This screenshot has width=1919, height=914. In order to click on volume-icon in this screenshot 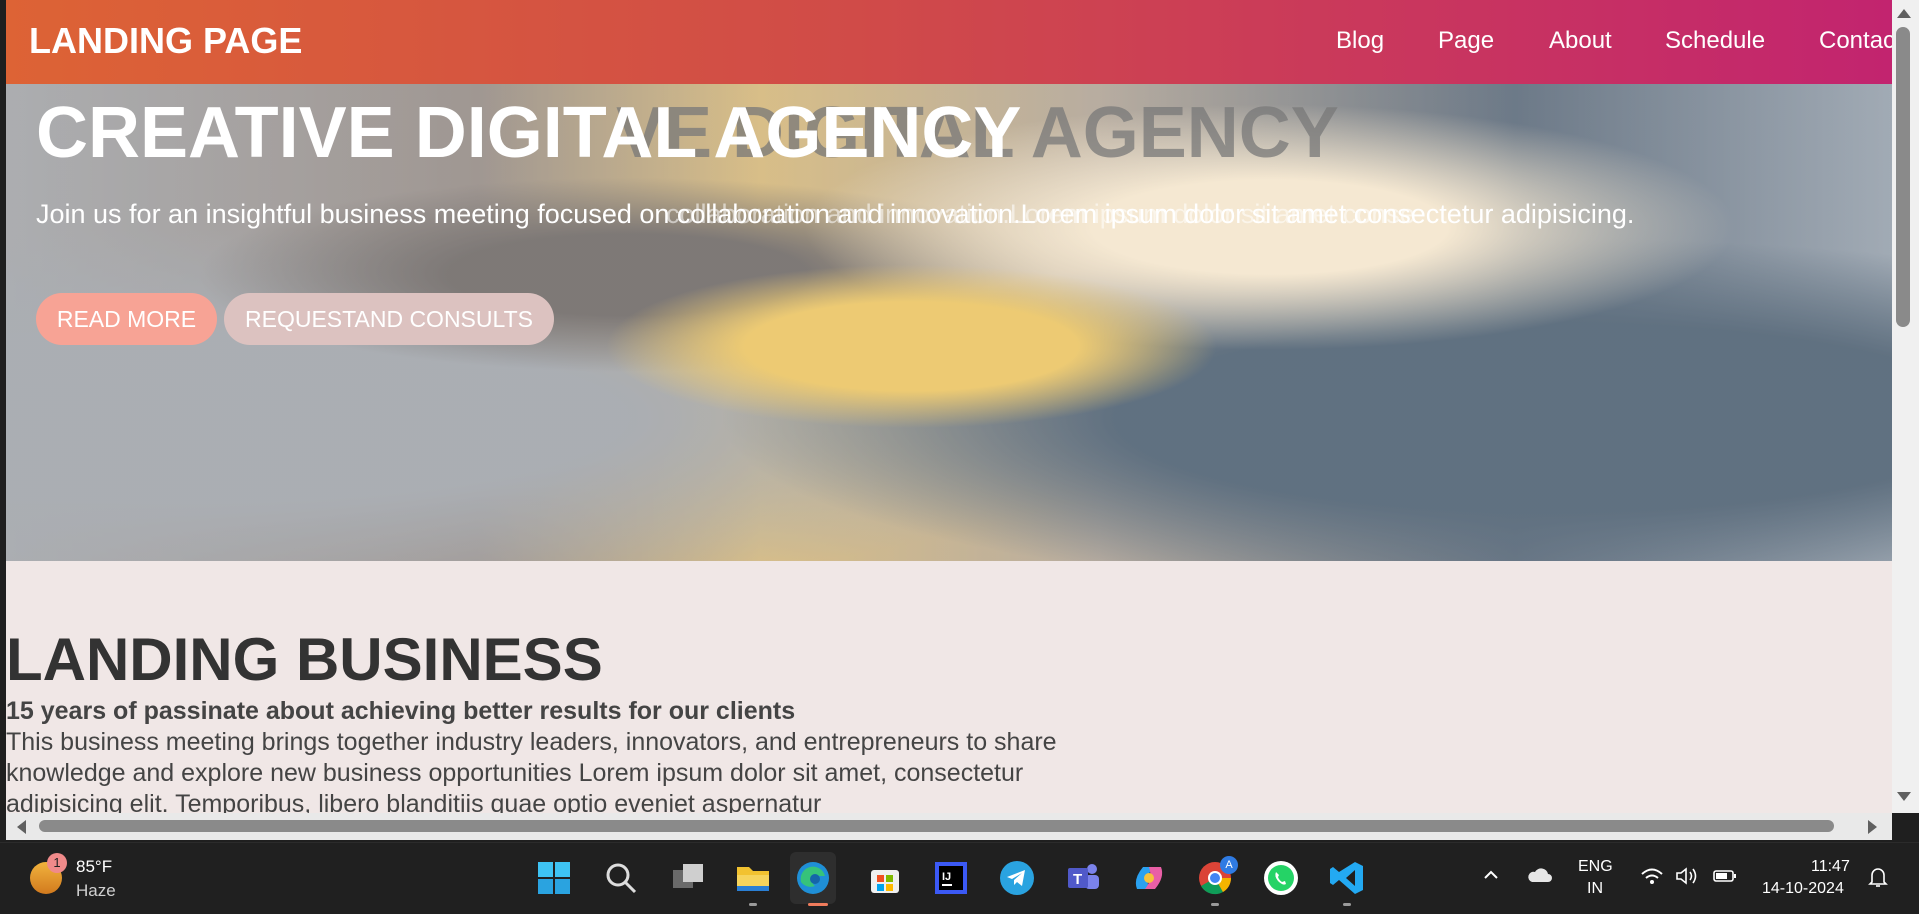, I will do `click(1687, 879)`.